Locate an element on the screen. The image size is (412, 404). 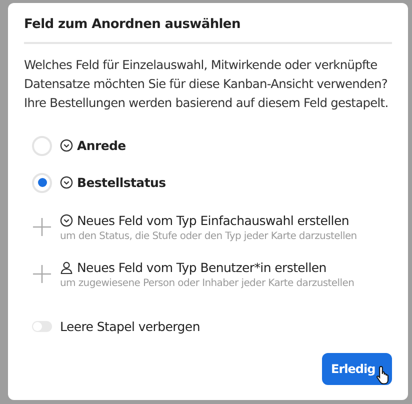
create-field-label: Neues Feld vom Typ Einfachauswahl erstellen is located at coordinates (213, 220).